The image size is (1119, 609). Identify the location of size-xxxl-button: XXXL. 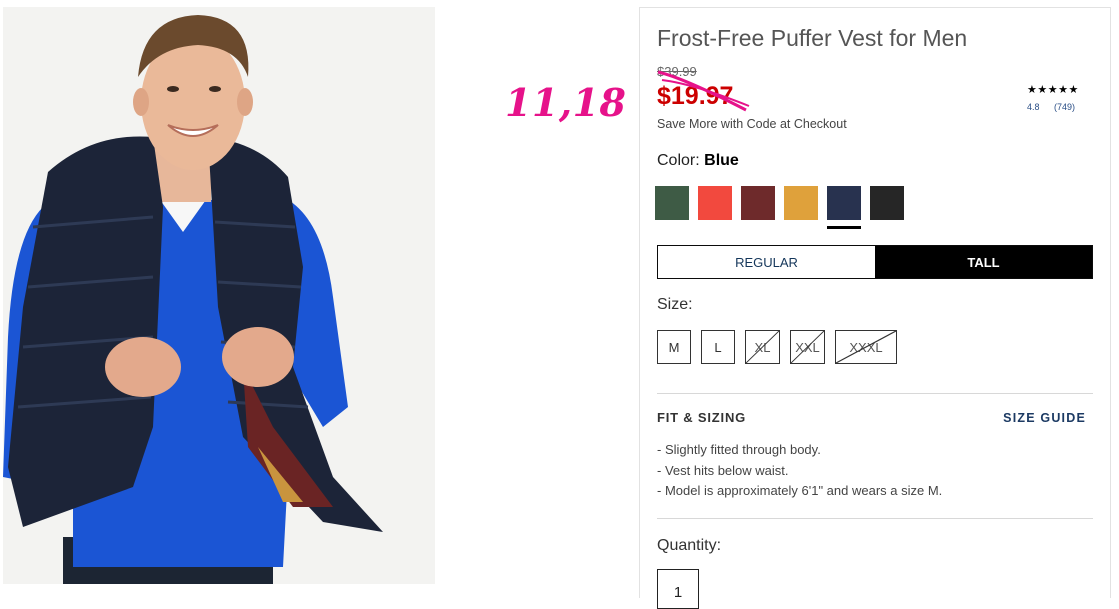
(866, 347).